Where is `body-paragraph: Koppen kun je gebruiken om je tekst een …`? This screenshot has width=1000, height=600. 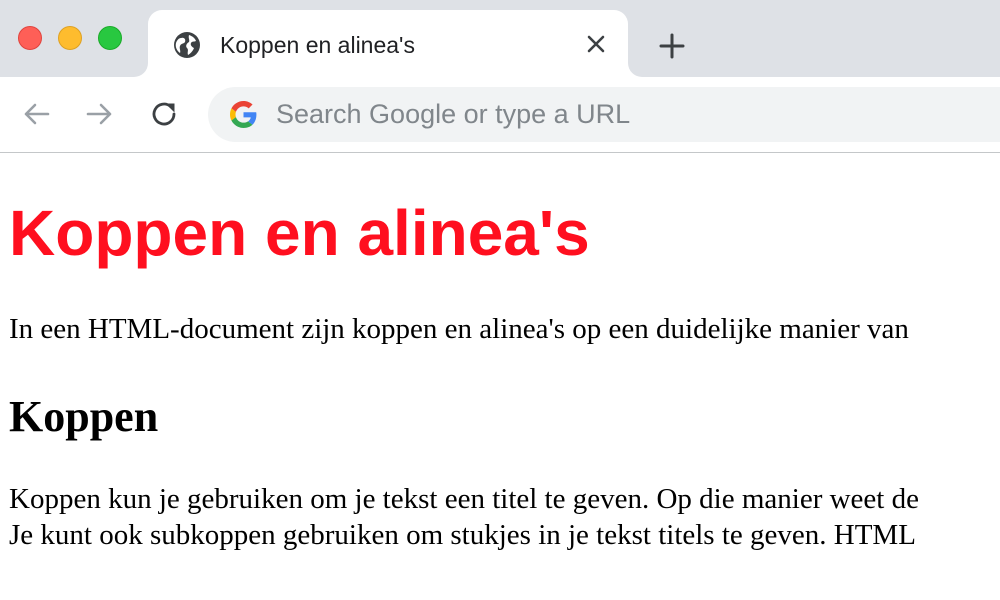 body-paragraph: Koppen kun je gebruiken om je tekst een … is located at coordinates (464, 517).